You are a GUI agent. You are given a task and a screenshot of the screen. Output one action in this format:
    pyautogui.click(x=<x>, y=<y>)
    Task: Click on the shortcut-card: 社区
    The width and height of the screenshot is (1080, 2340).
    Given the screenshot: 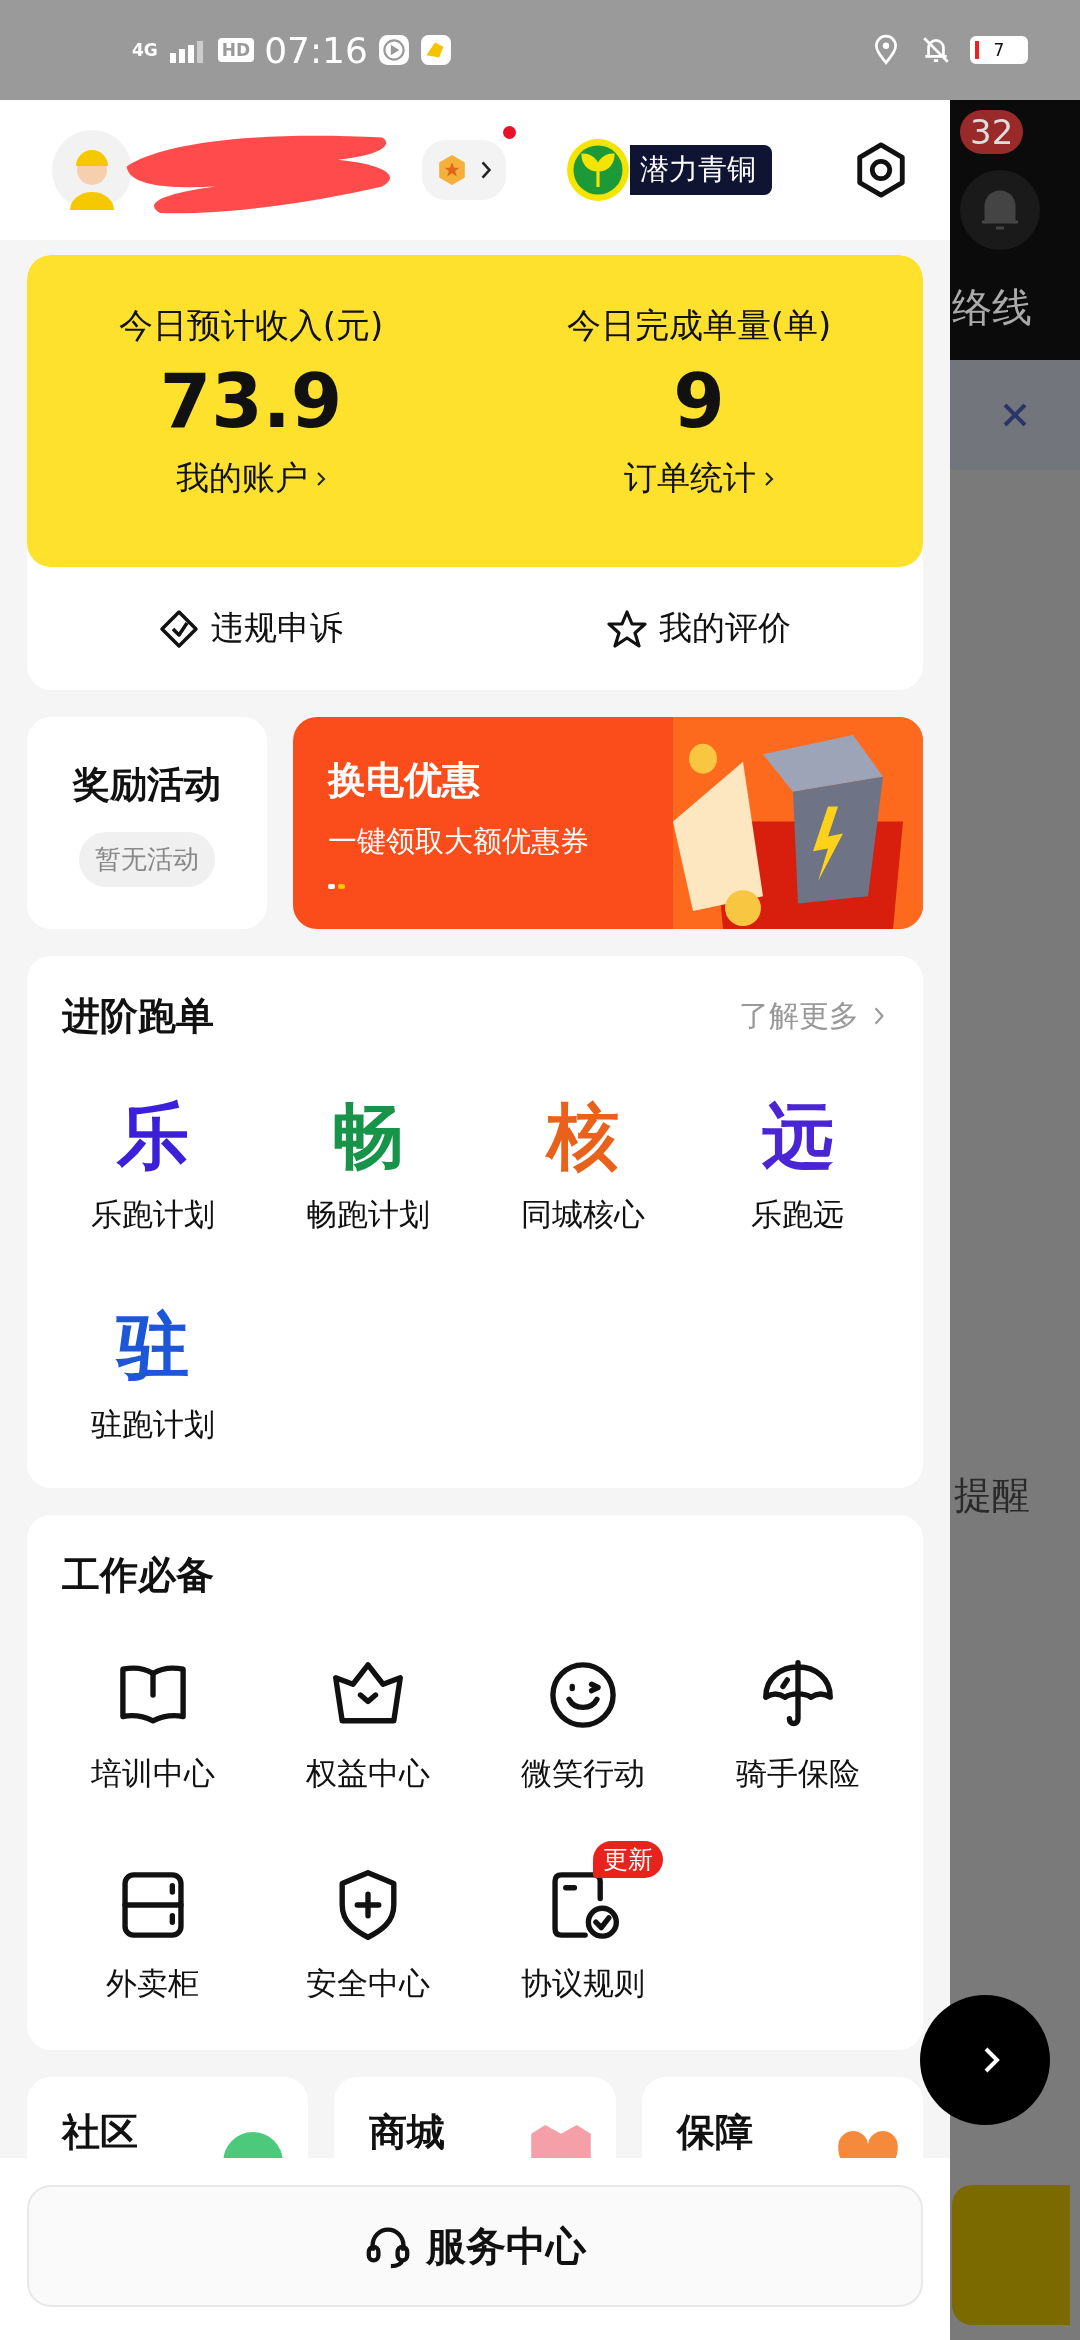 What is the action you would take?
    pyautogui.click(x=168, y=2117)
    